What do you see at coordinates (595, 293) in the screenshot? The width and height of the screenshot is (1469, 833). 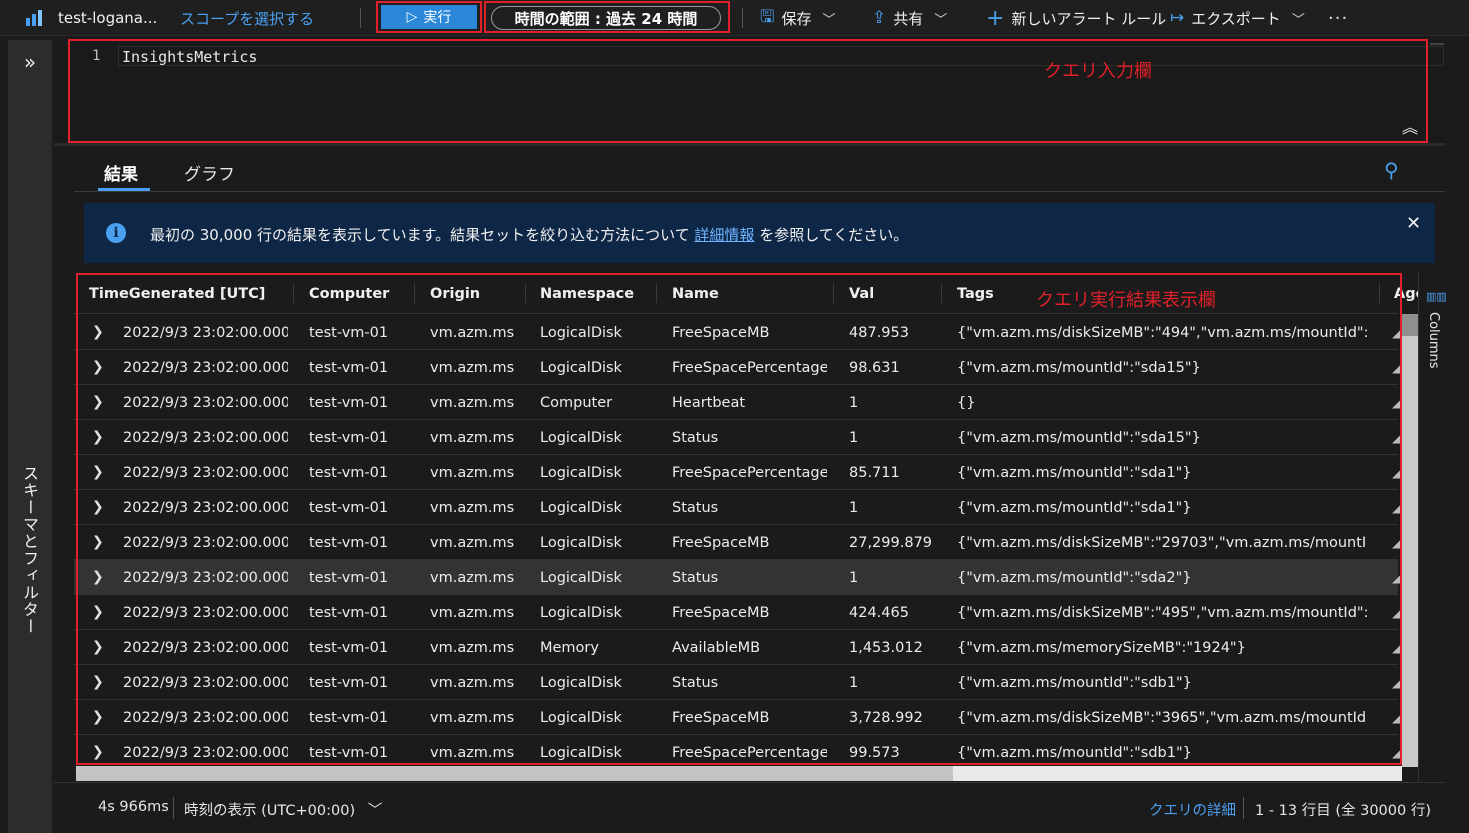 I see `column-header: Namespace` at bounding box center [595, 293].